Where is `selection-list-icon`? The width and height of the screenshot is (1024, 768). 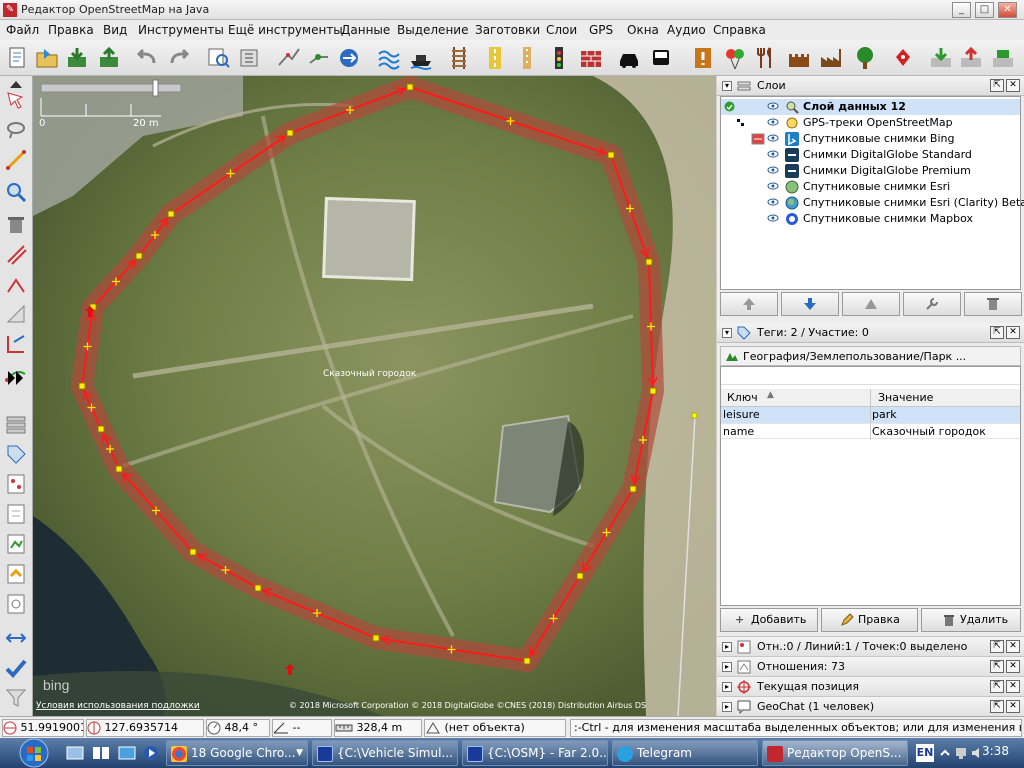
selection-list-icon is located at coordinates (16, 484).